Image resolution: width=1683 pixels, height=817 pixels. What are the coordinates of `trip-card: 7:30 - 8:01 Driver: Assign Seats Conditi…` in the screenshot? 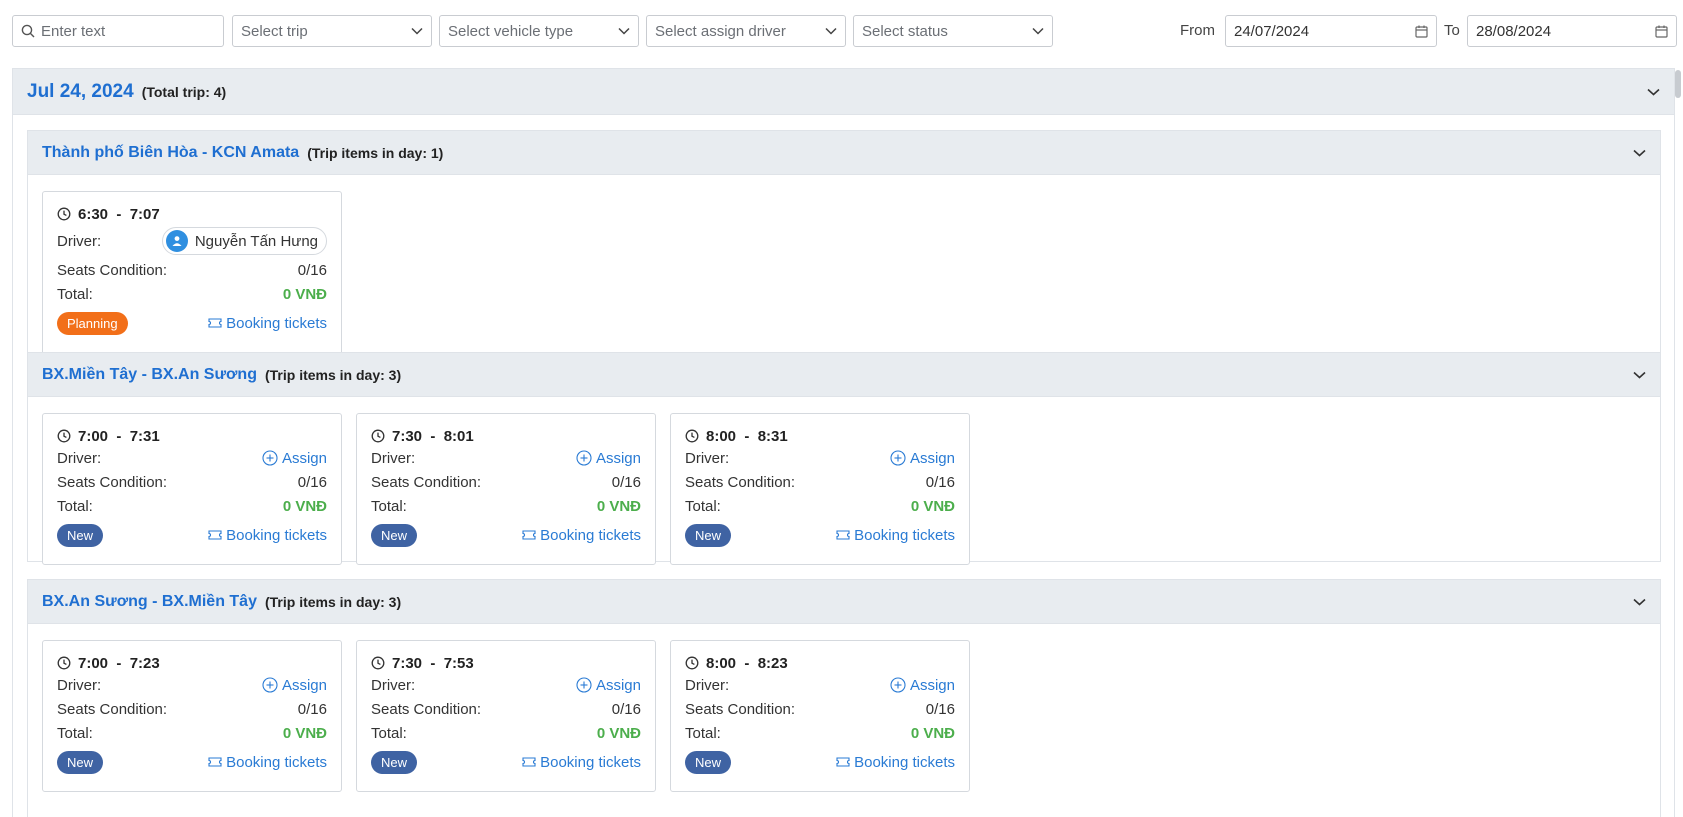 It's located at (506, 489).